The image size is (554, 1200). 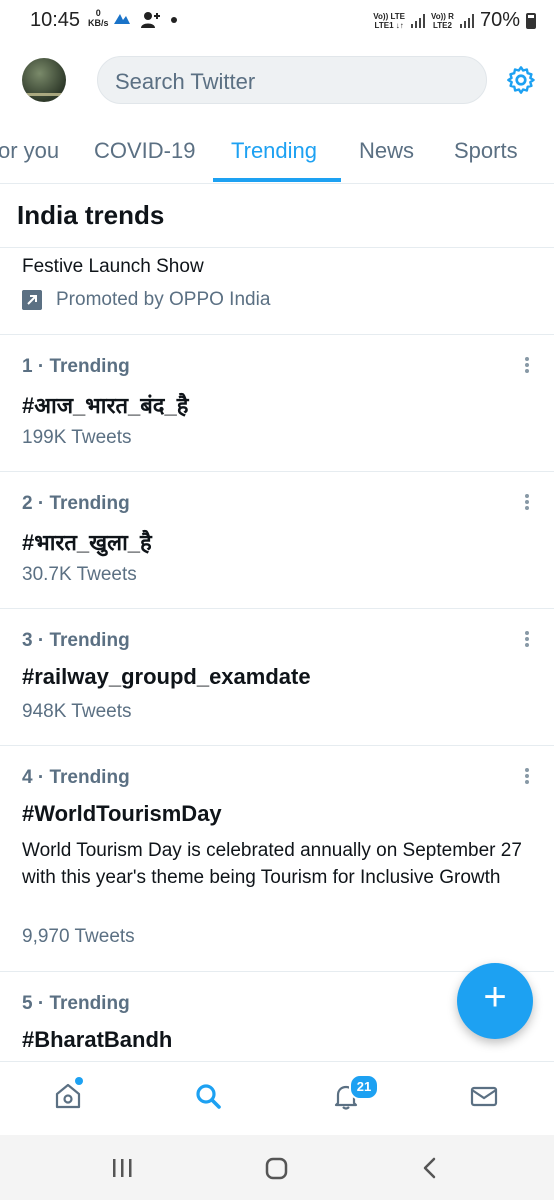 What do you see at coordinates (163, 299) in the screenshot?
I see `promoted-by-label: Promoted by OPPO India` at bounding box center [163, 299].